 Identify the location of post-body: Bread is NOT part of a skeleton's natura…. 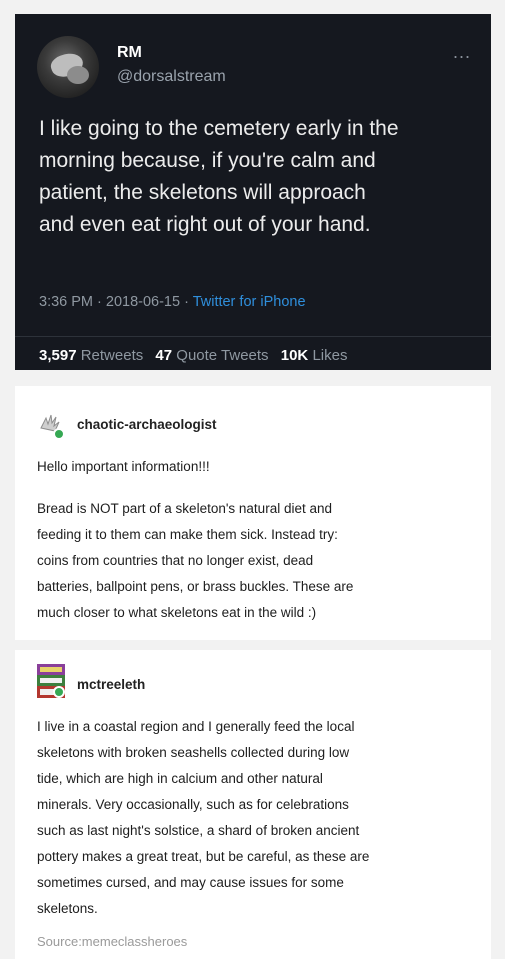
(257, 561).